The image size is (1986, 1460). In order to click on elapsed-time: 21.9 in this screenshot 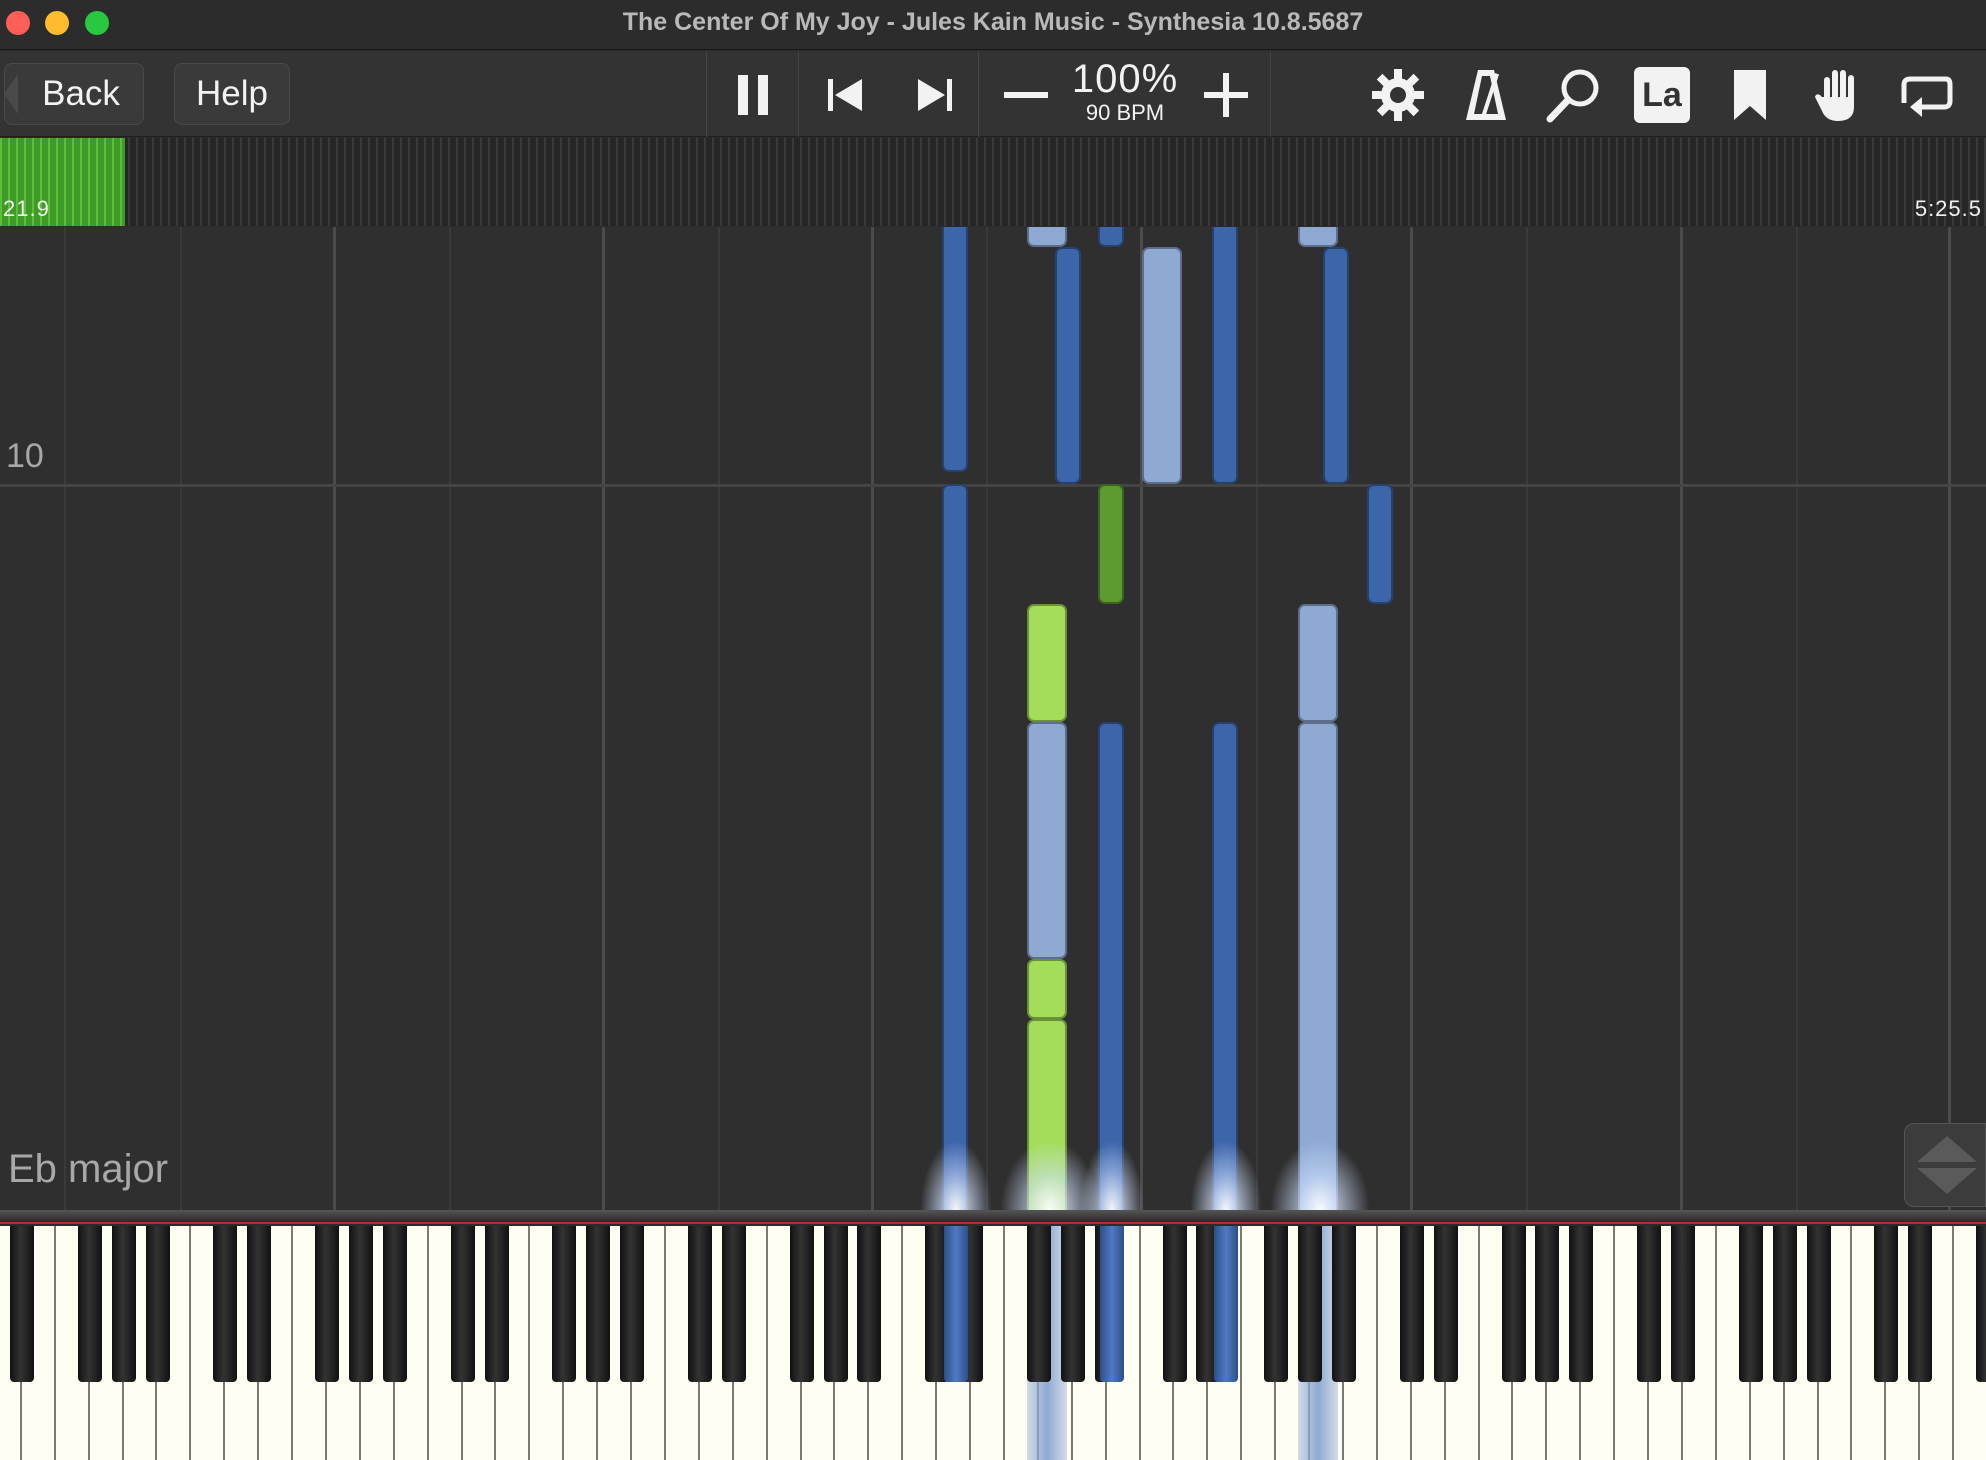, I will do `click(26, 208)`.